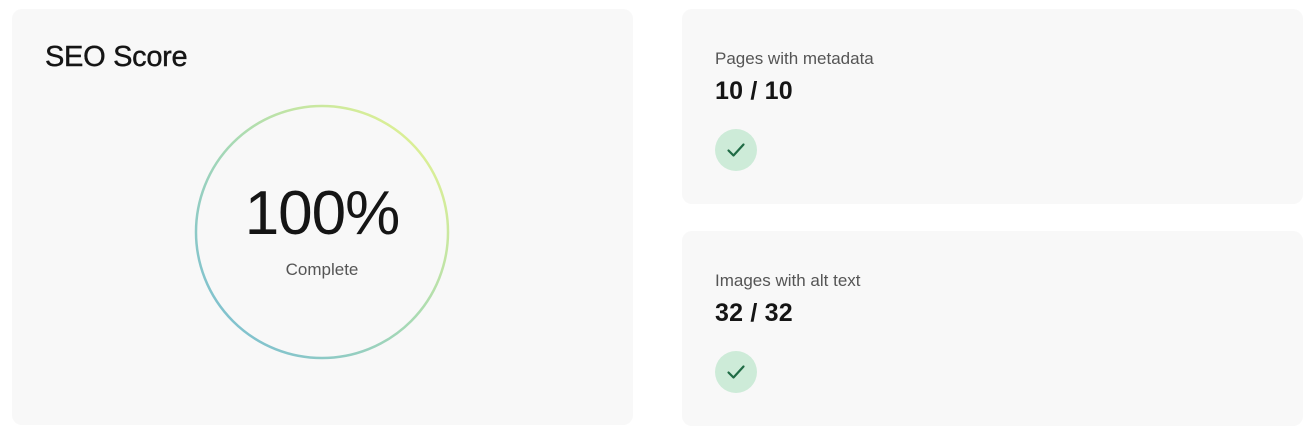  Describe the element at coordinates (322, 269) in the screenshot. I see `seo-score-caption: Complete` at that location.